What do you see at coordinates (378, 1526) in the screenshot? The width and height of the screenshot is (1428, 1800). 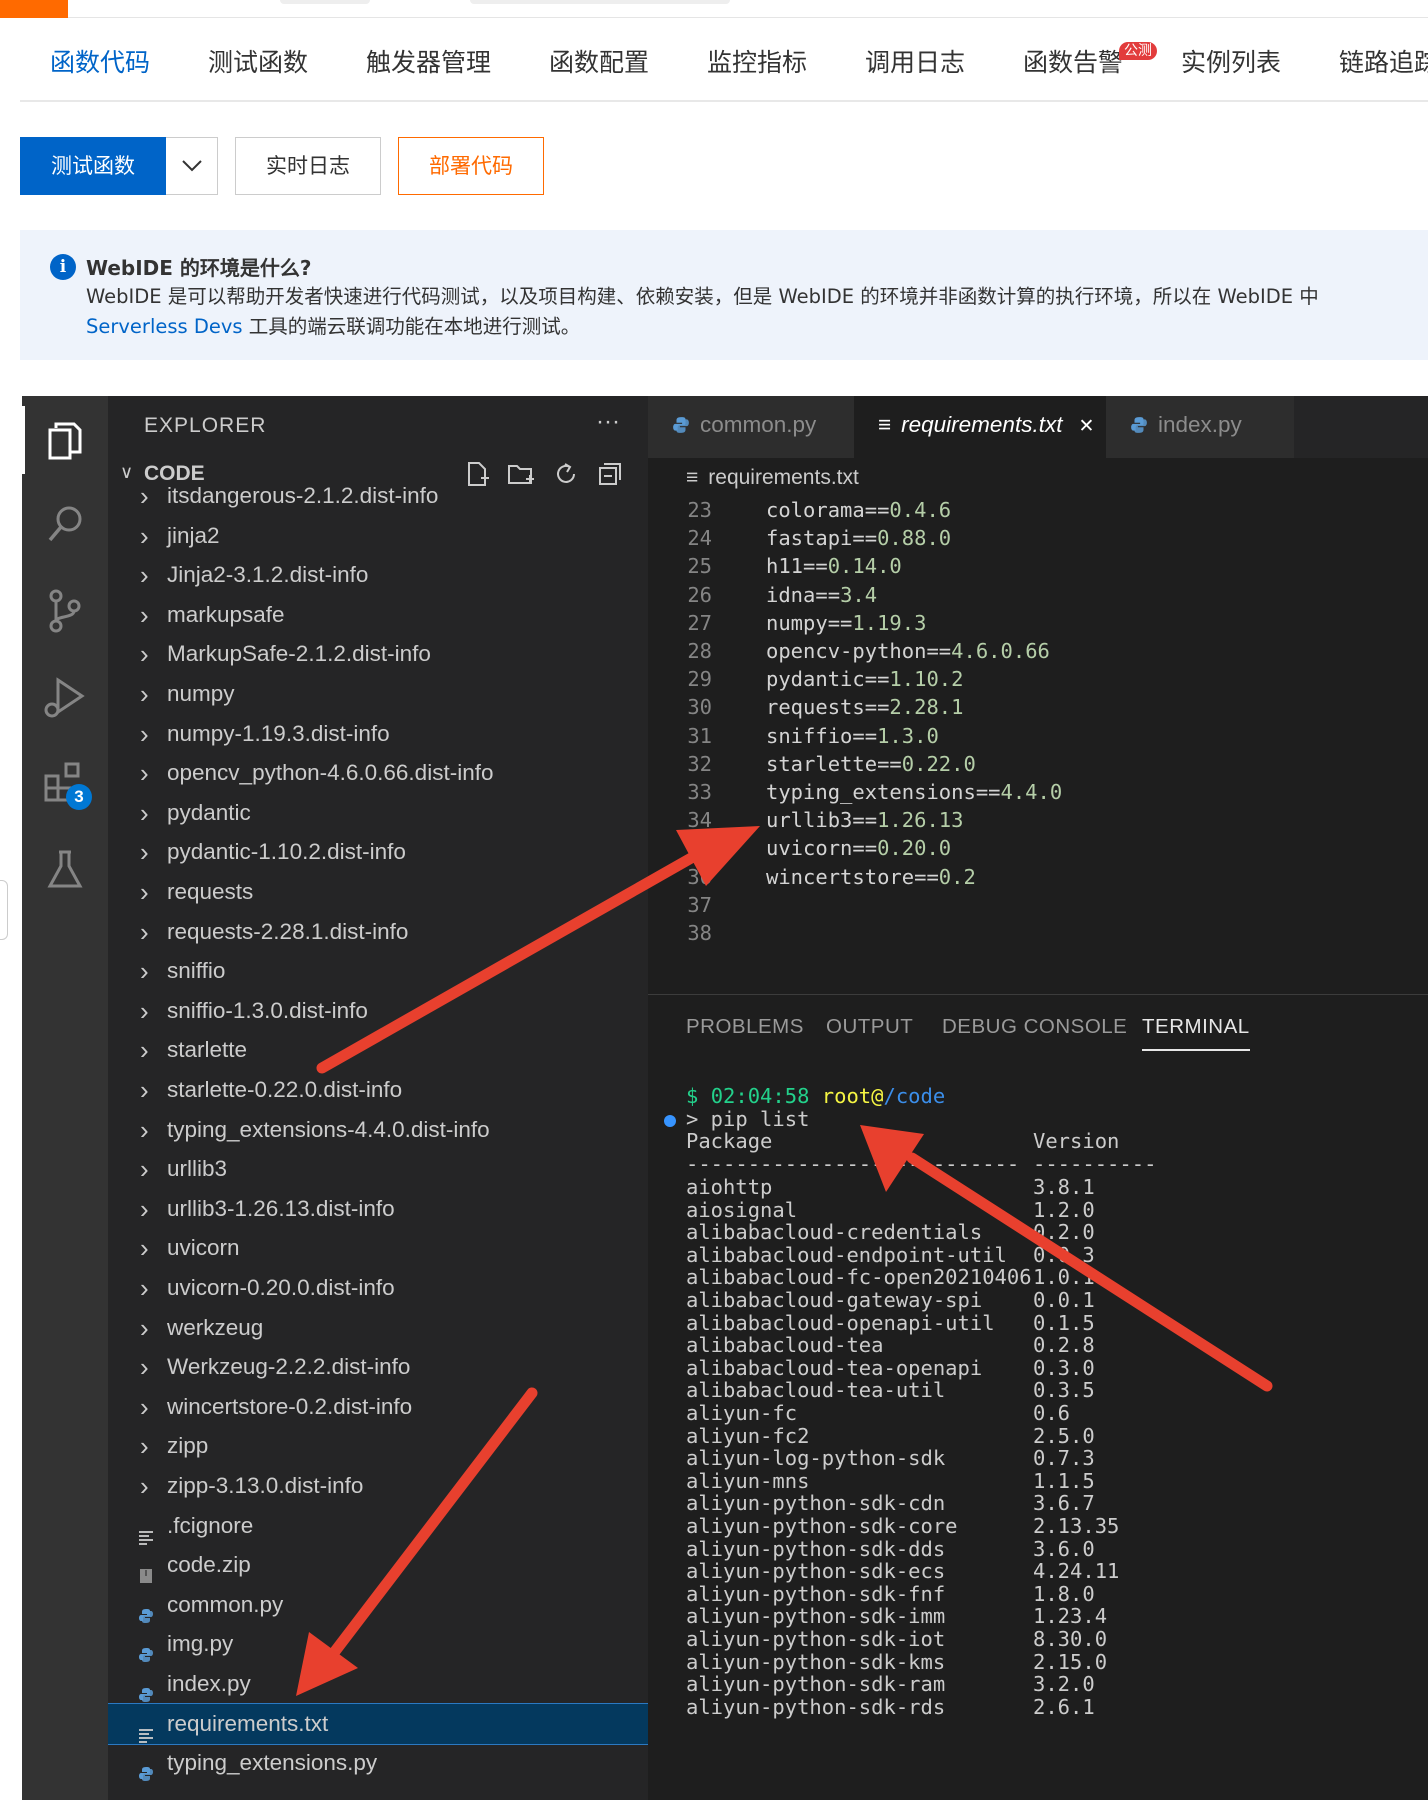 I see `file-item: .fcignore` at bounding box center [378, 1526].